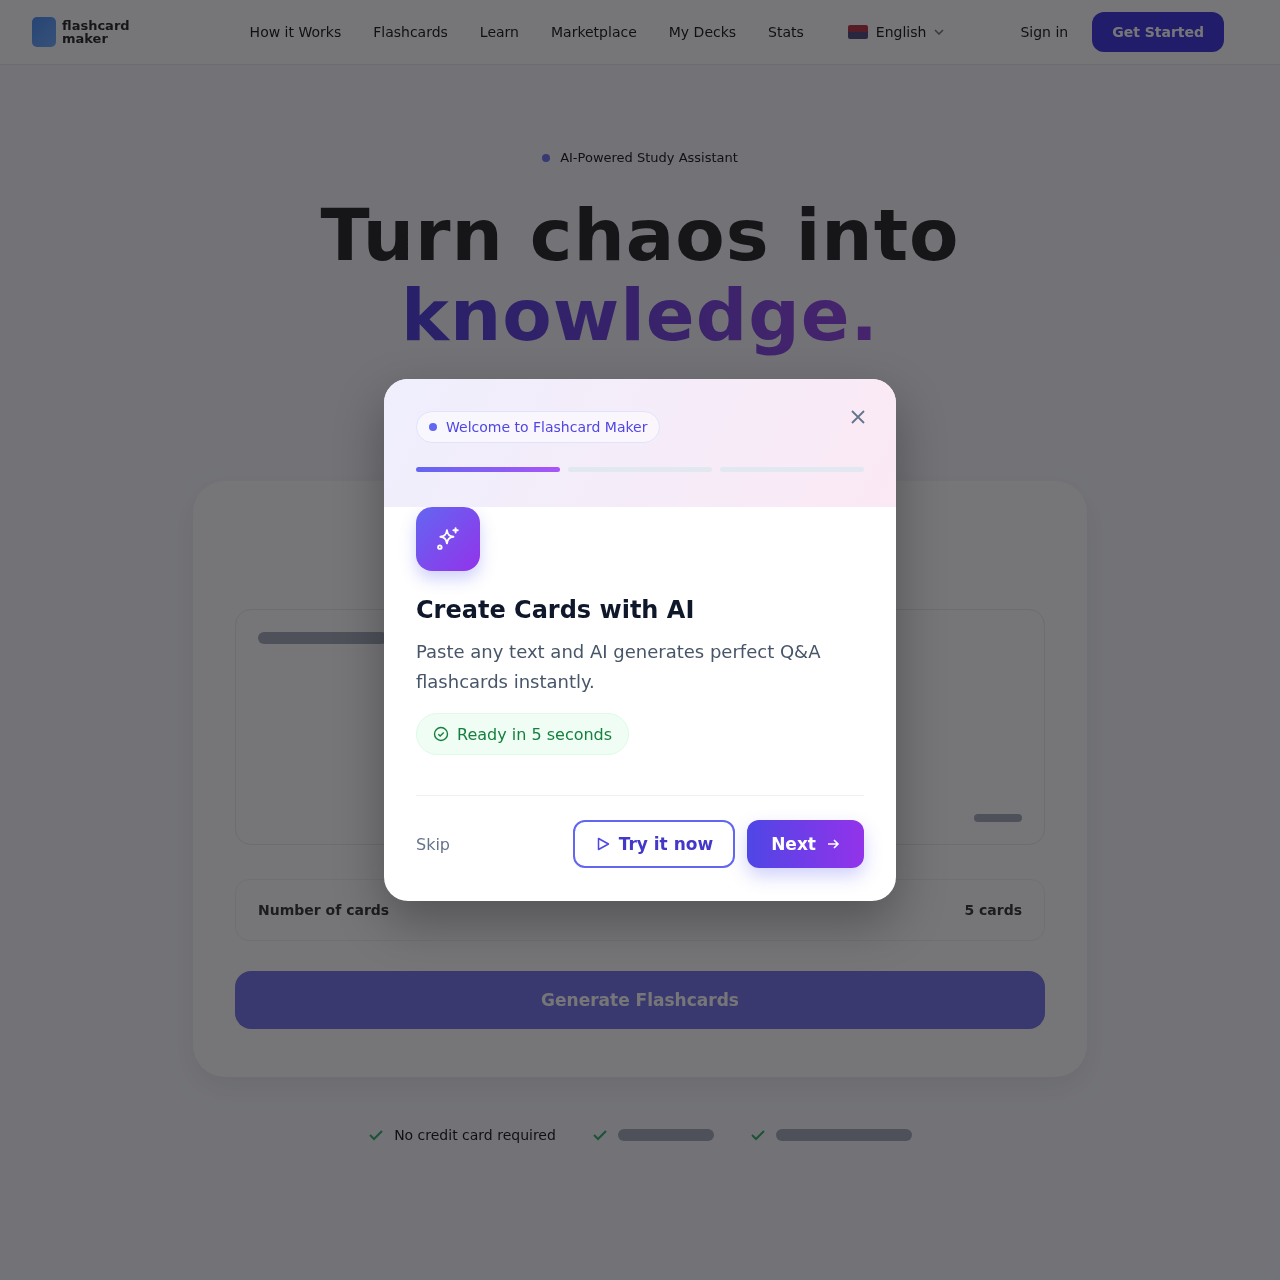 This screenshot has height=1280, width=1280. I want to click on perk-text: No credit card required, so click(475, 1135).